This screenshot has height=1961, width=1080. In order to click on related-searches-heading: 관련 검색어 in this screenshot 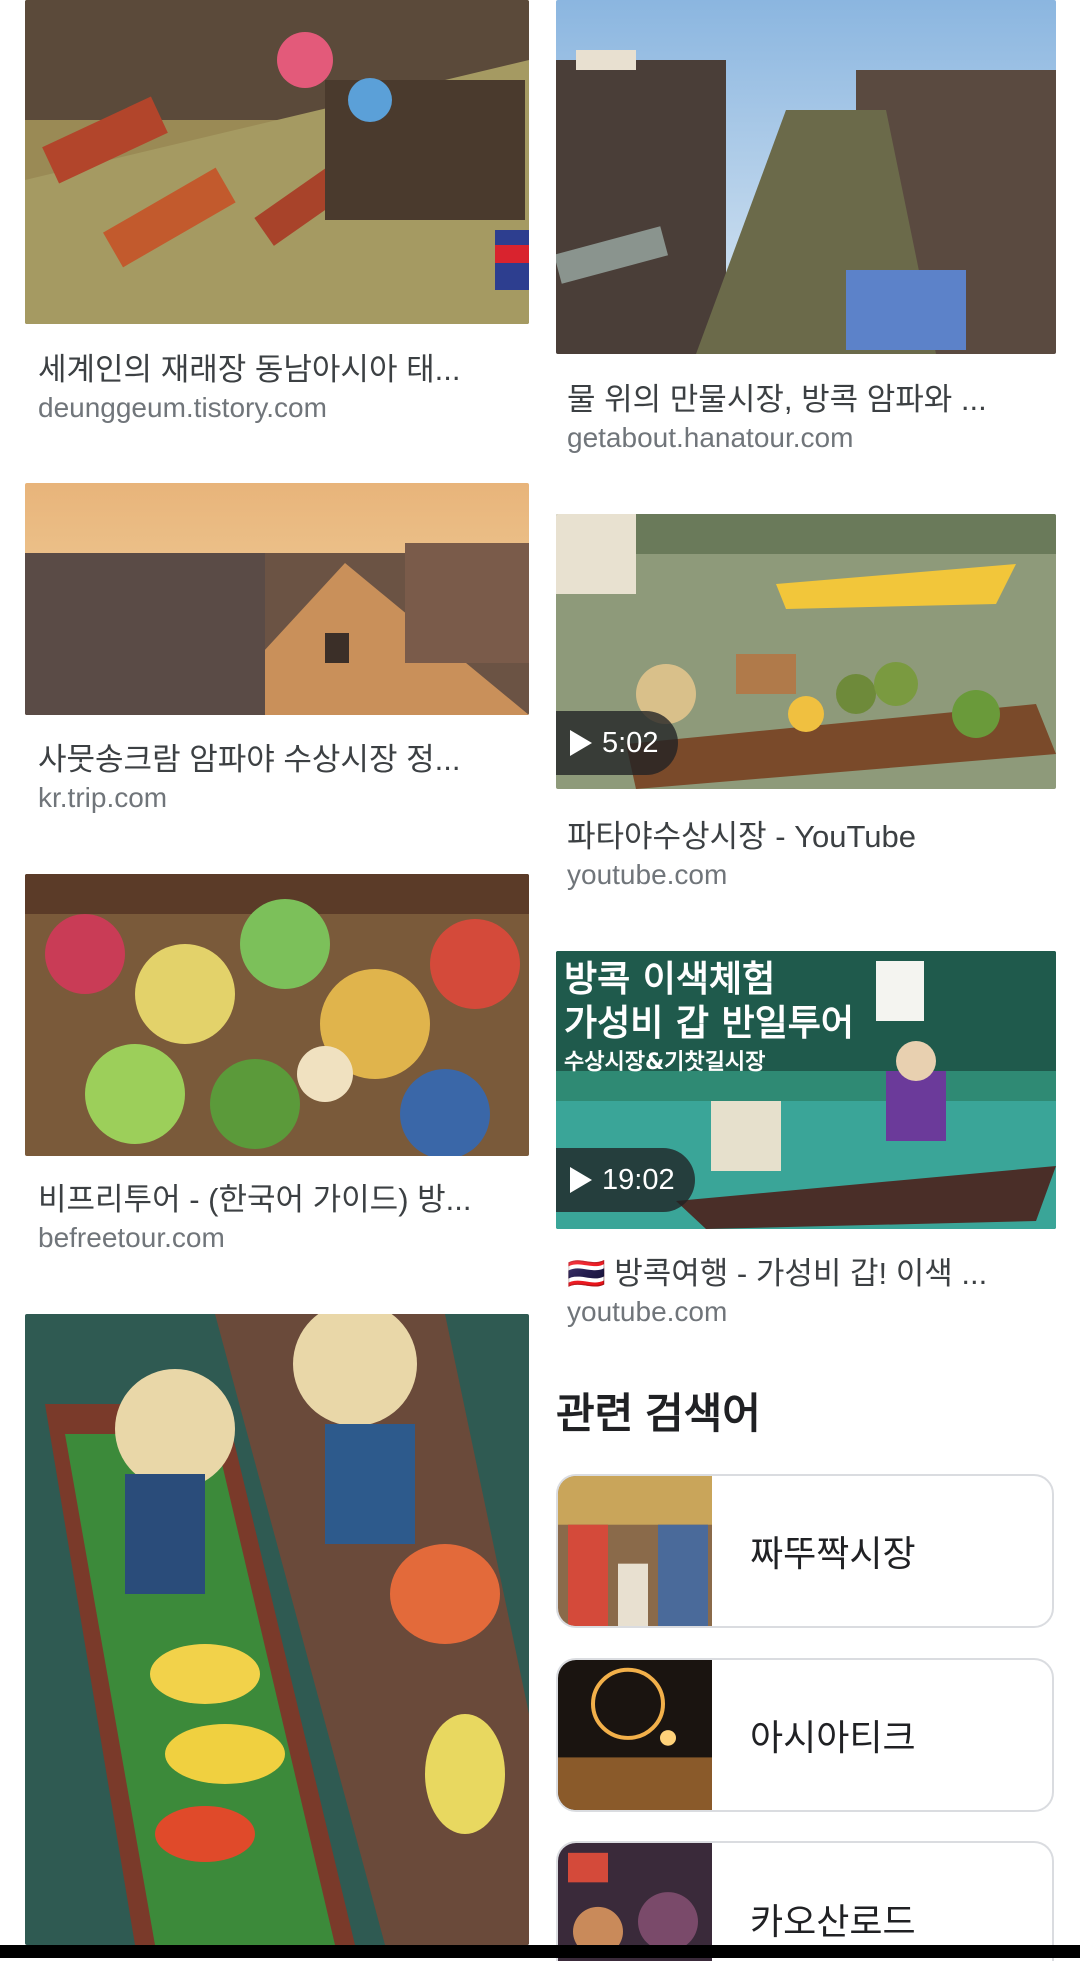, I will do `click(658, 1413)`.